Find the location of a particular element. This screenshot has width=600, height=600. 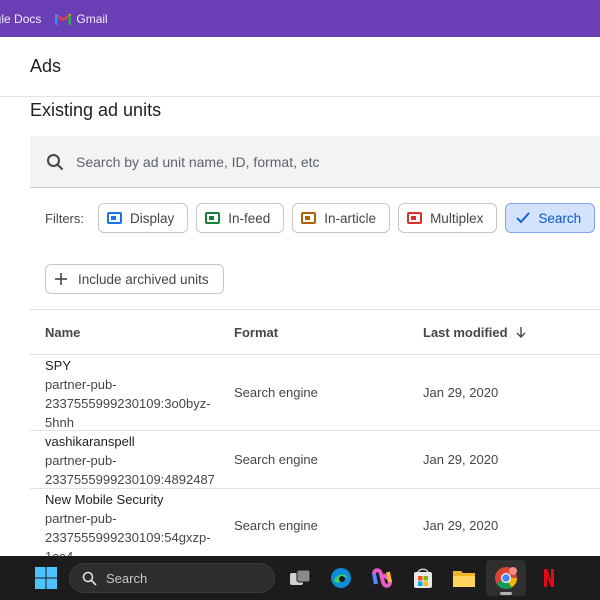

bookmark-gmail: Gmail is located at coordinates (81, 18).